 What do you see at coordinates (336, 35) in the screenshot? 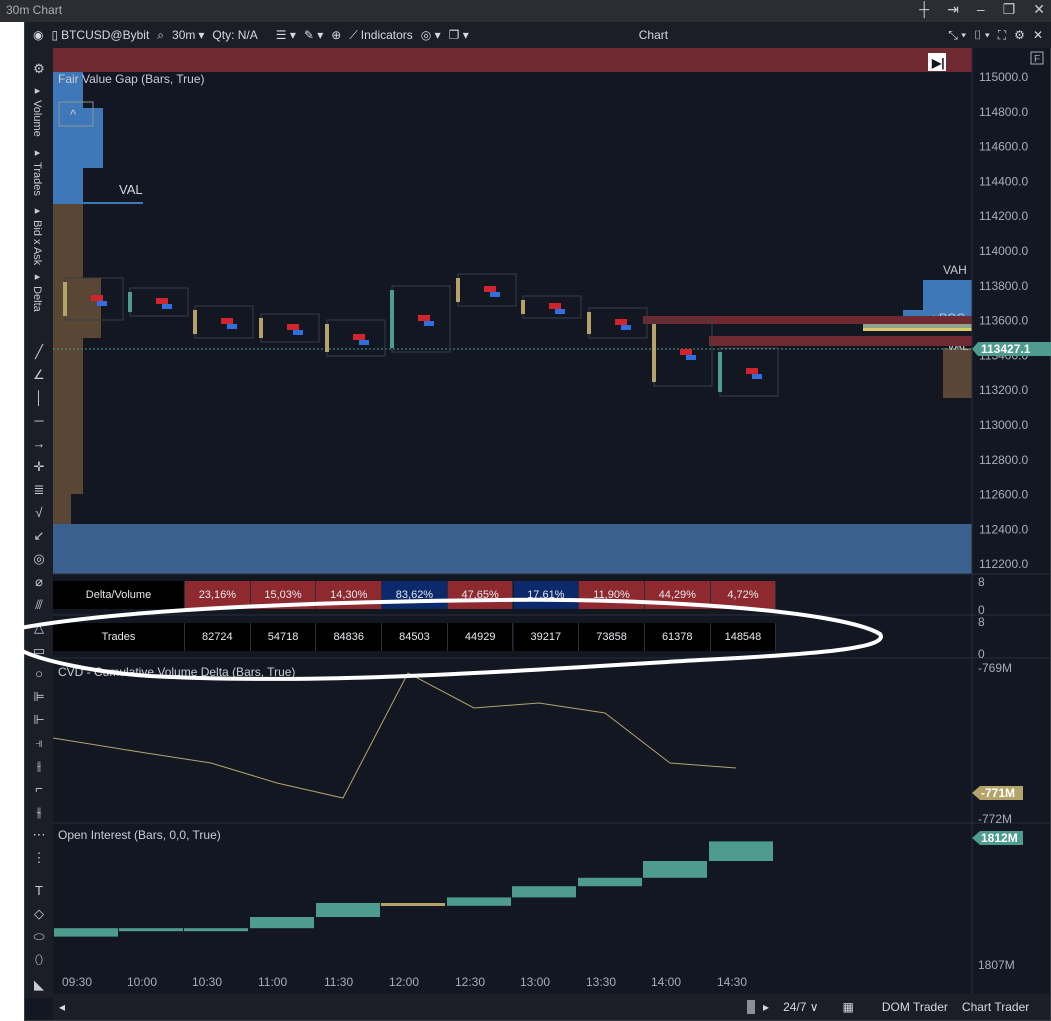
I see `zoom-icon: ⊕` at bounding box center [336, 35].